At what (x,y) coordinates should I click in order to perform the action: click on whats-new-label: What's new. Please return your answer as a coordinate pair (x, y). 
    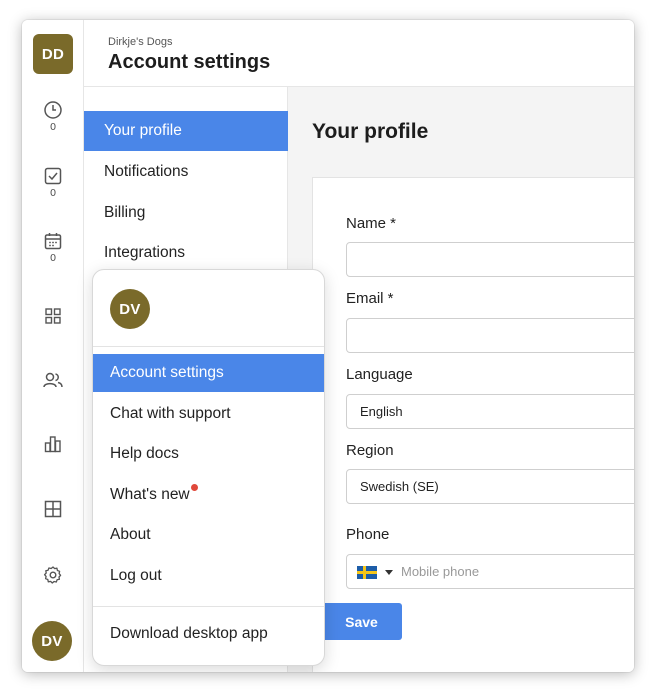
    Looking at the image, I should click on (150, 494).